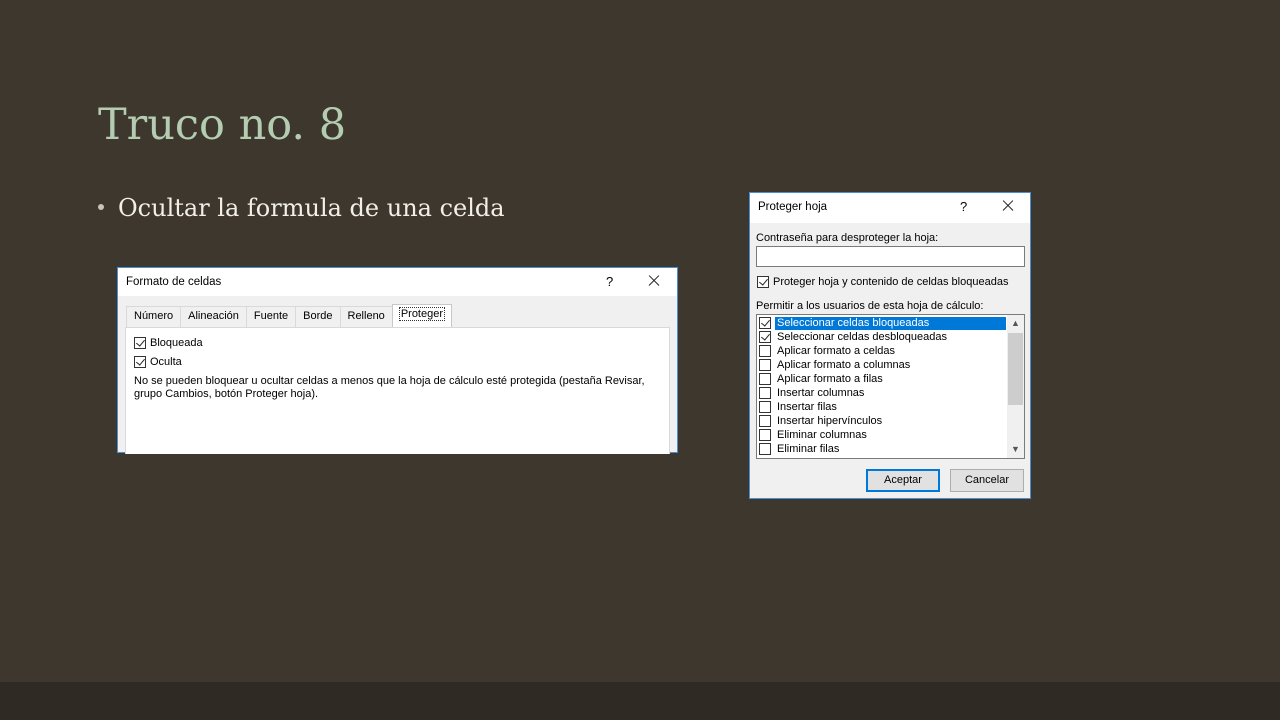  What do you see at coordinates (176, 343) in the screenshot?
I see `locked-label: Bloqueada` at bounding box center [176, 343].